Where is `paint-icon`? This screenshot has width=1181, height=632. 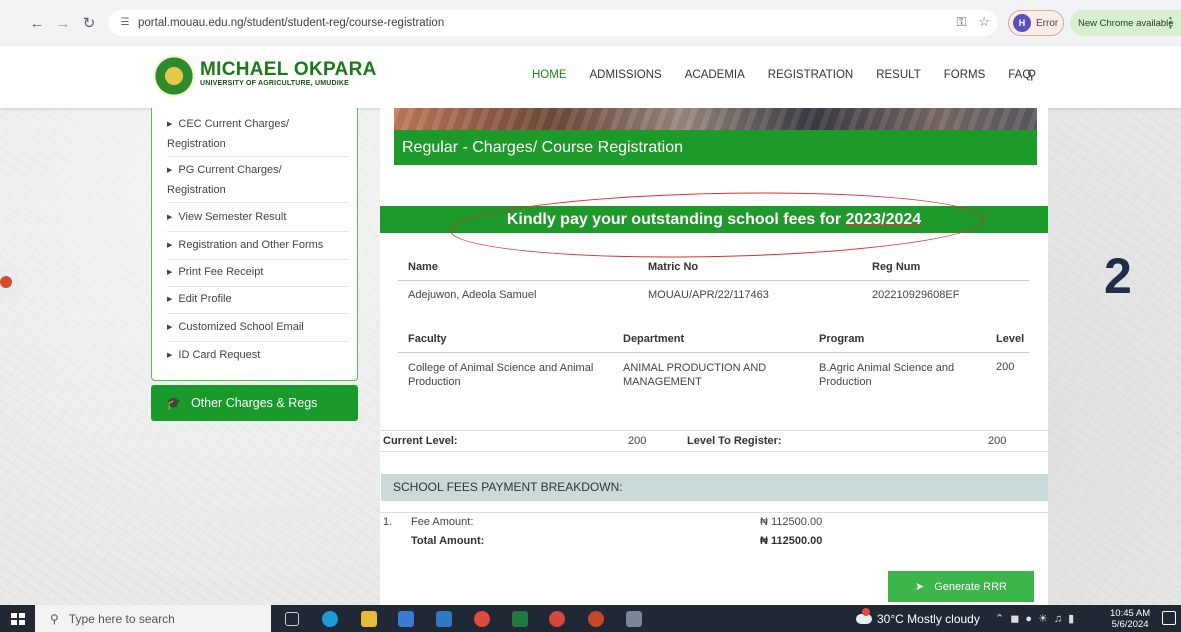 paint-icon is located at coordinates (634, 619).